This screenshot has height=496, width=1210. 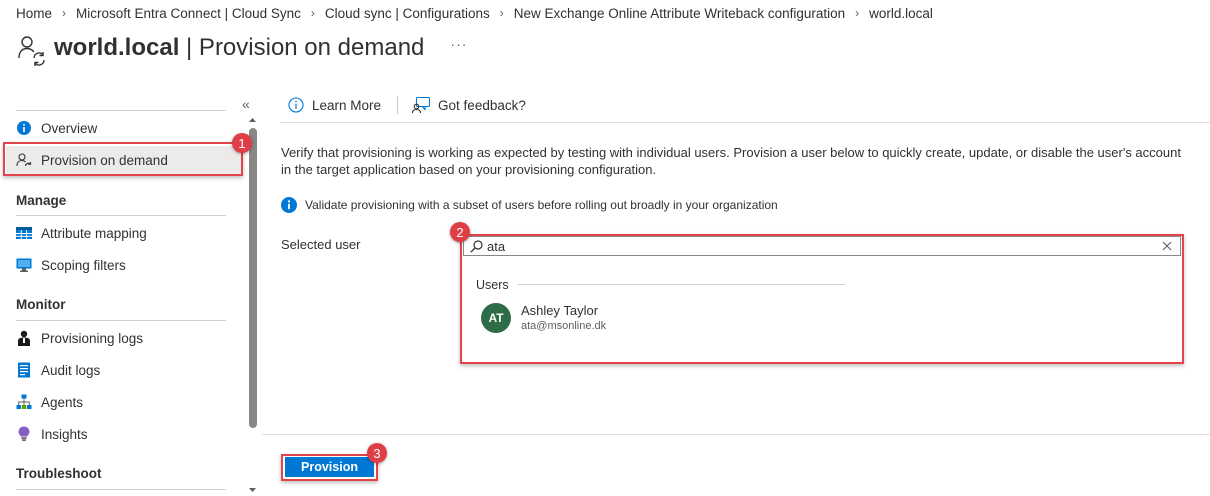 I want to click on info-outline-icon, so click(x=296, y=105).